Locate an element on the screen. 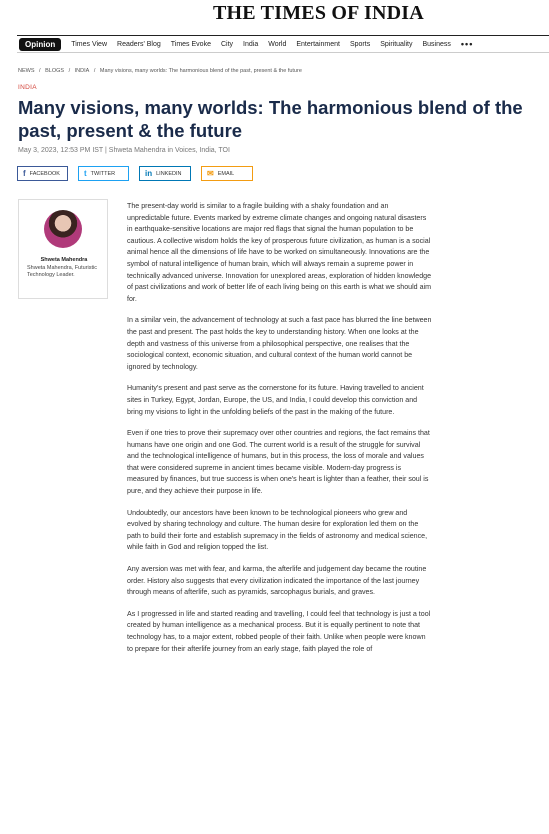 This screenshot has width=549, height=834. email-icon: ✉ is located at coordinates (210, 173).